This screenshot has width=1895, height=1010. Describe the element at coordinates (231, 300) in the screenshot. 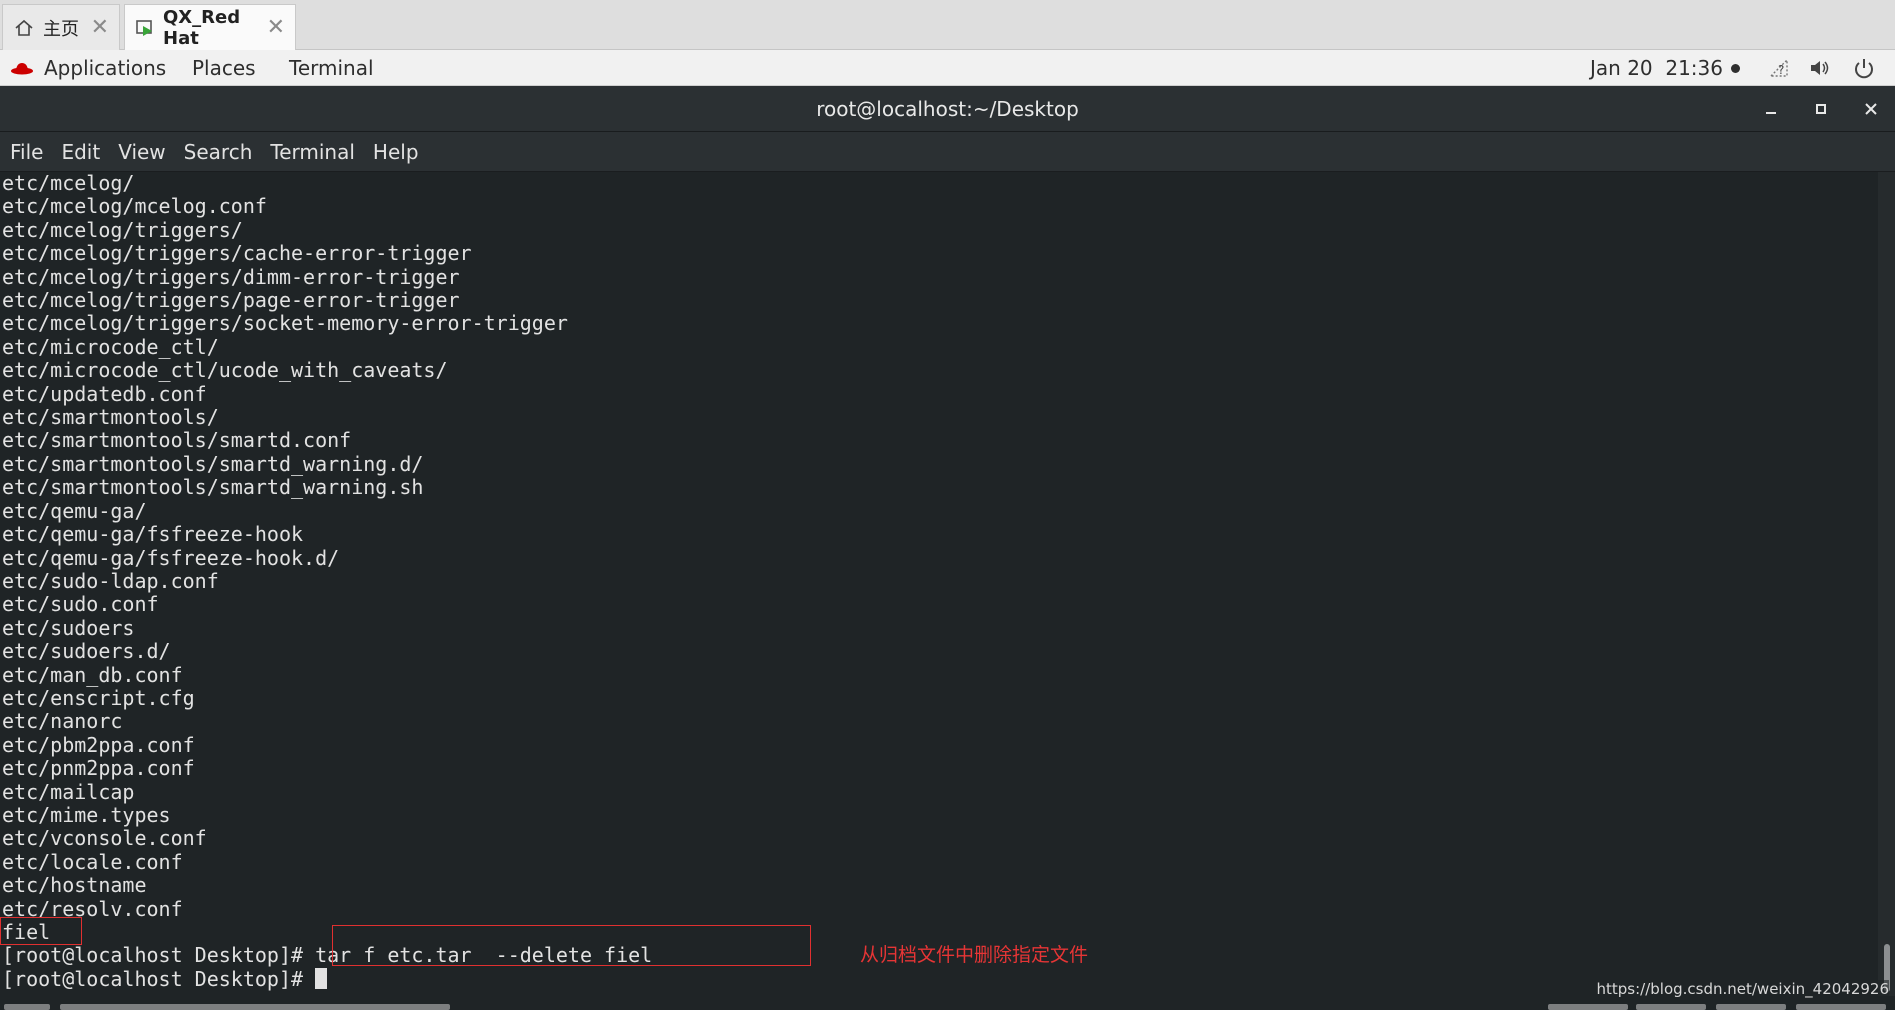

I see `terminal-line: etc/mcelog/triggers/page-error-trigger` at that location.